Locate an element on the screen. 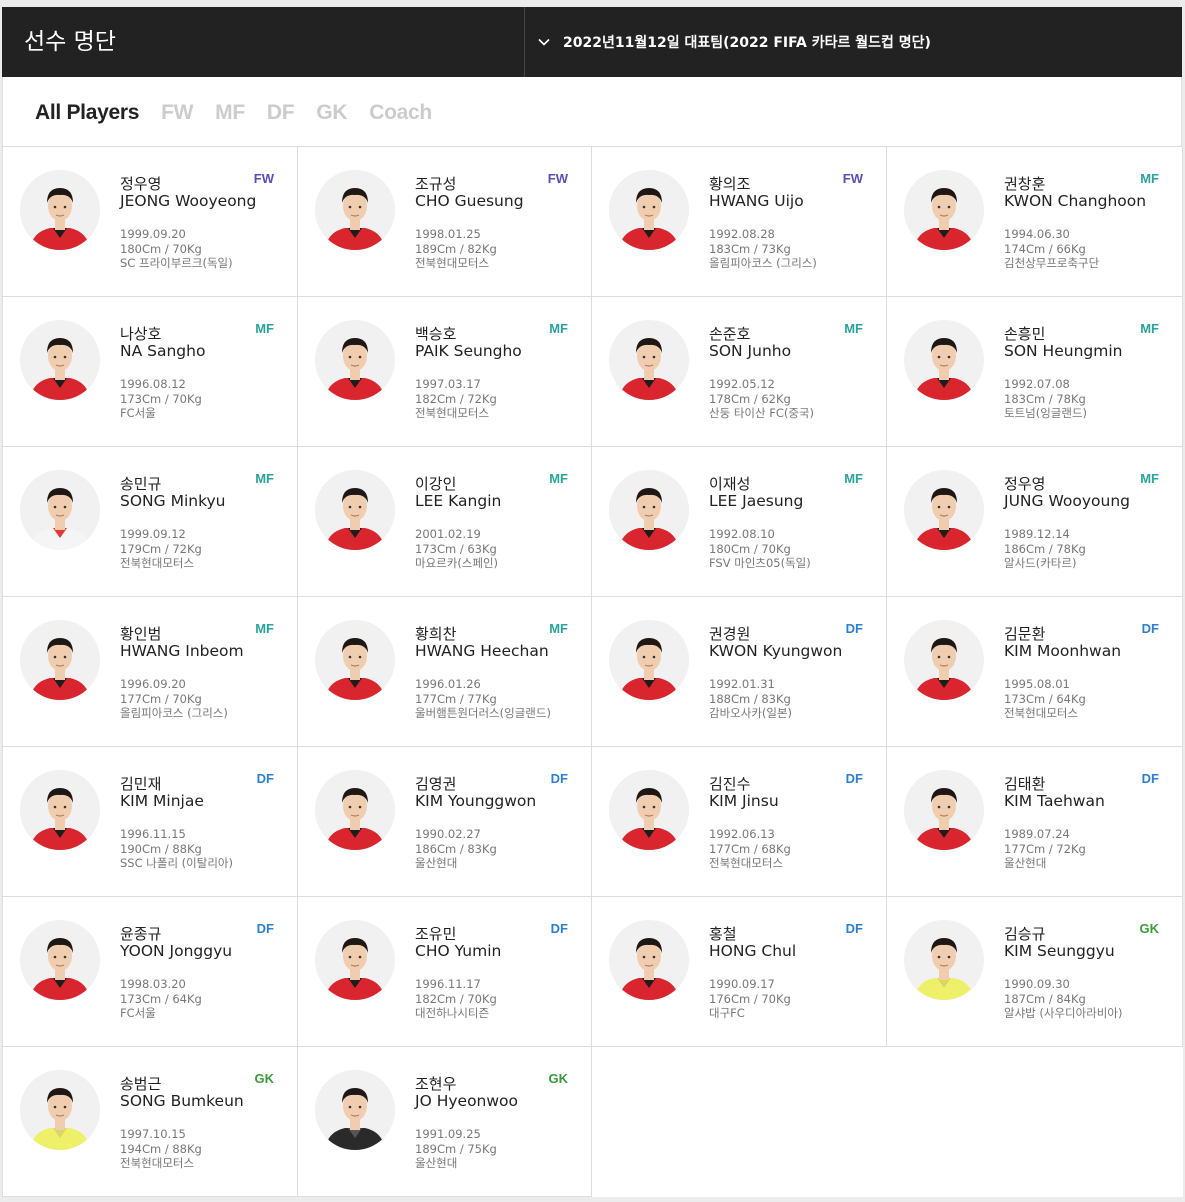  player-height-weight: 183Cm / 73Kg is located at coordinates (750, 248).